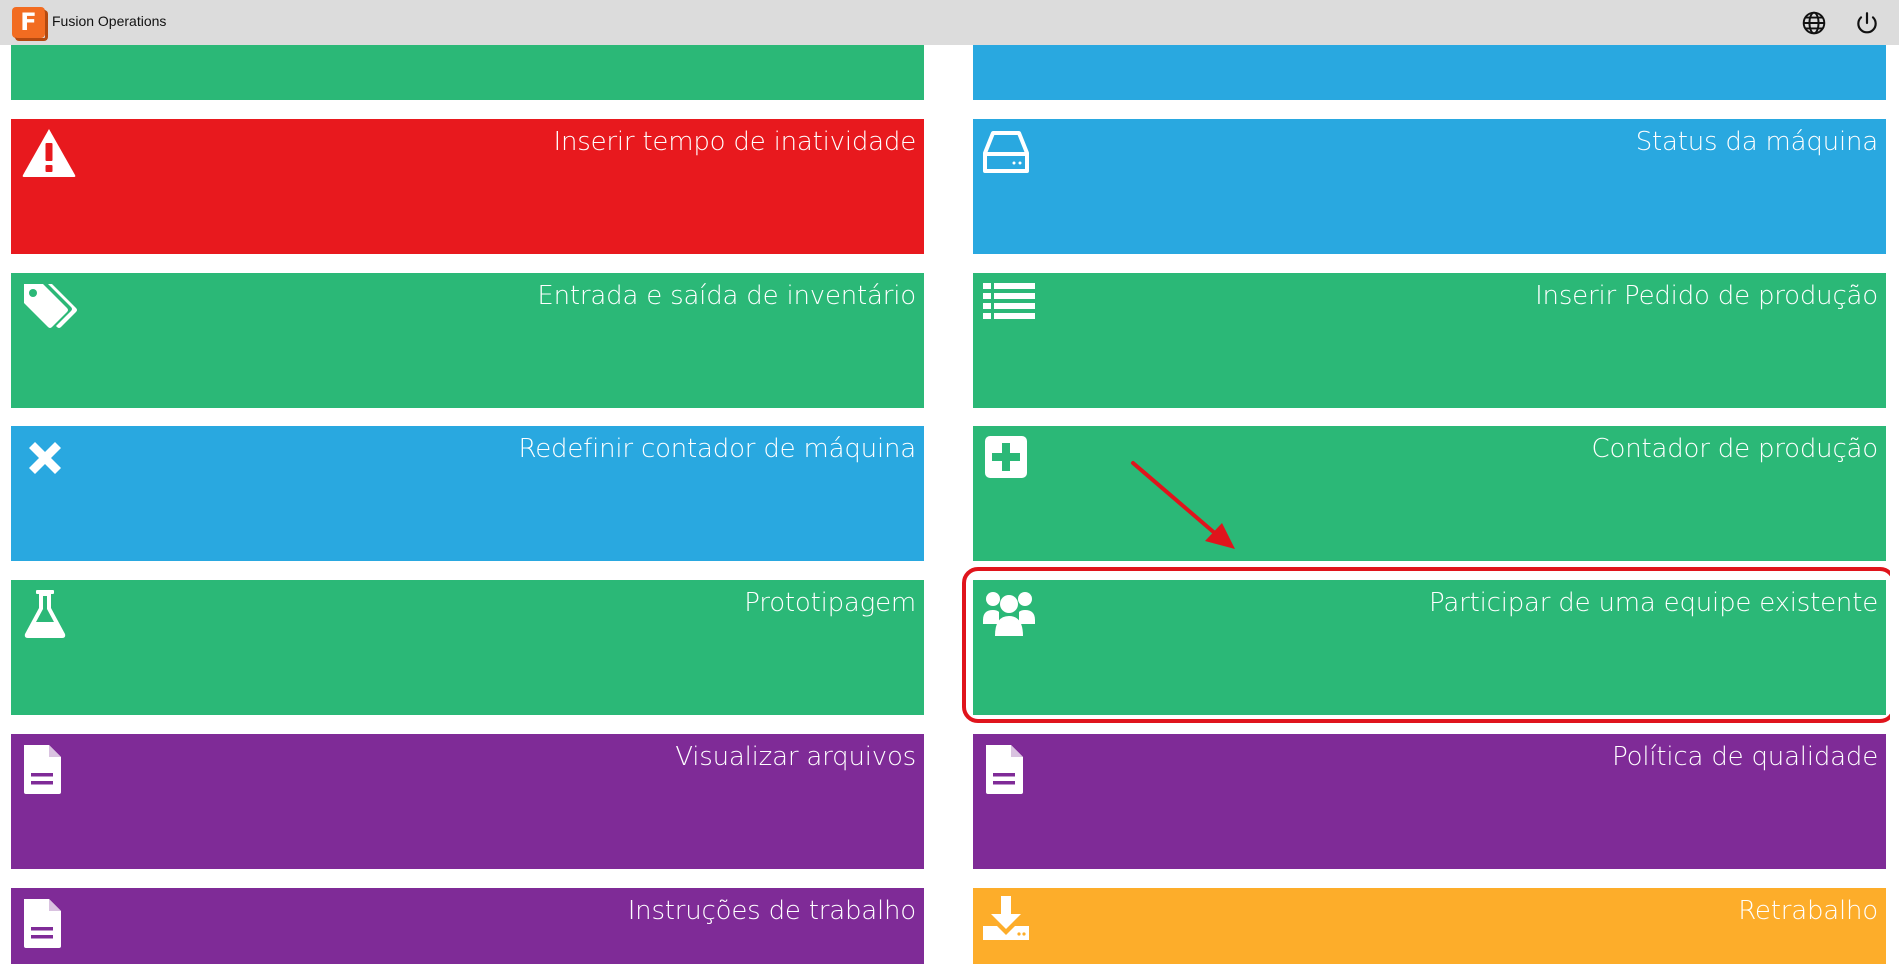 The width and height of the screenshot is (1899, 964). Describe the element at coordinates (1429, 72) in the screenshot. I see `tile-right-partial` at that location.